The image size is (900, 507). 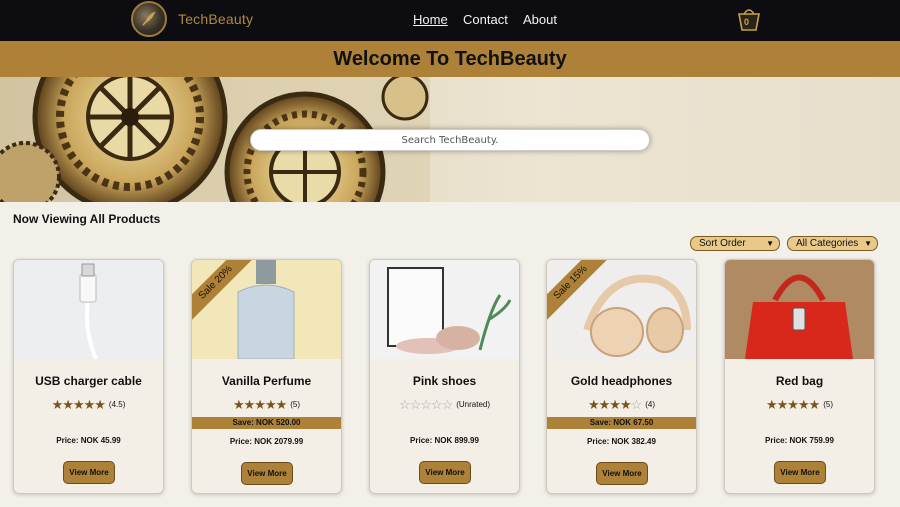 I want to click on product-name: Gold headphones, so click(x=621, y=381).